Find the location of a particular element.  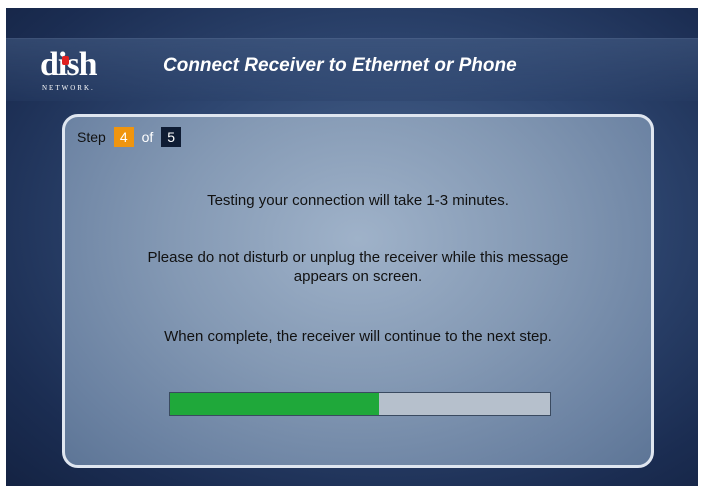

page-title: Connect Receiver to Ethernet or Phone is located at coordinates (340, 65).